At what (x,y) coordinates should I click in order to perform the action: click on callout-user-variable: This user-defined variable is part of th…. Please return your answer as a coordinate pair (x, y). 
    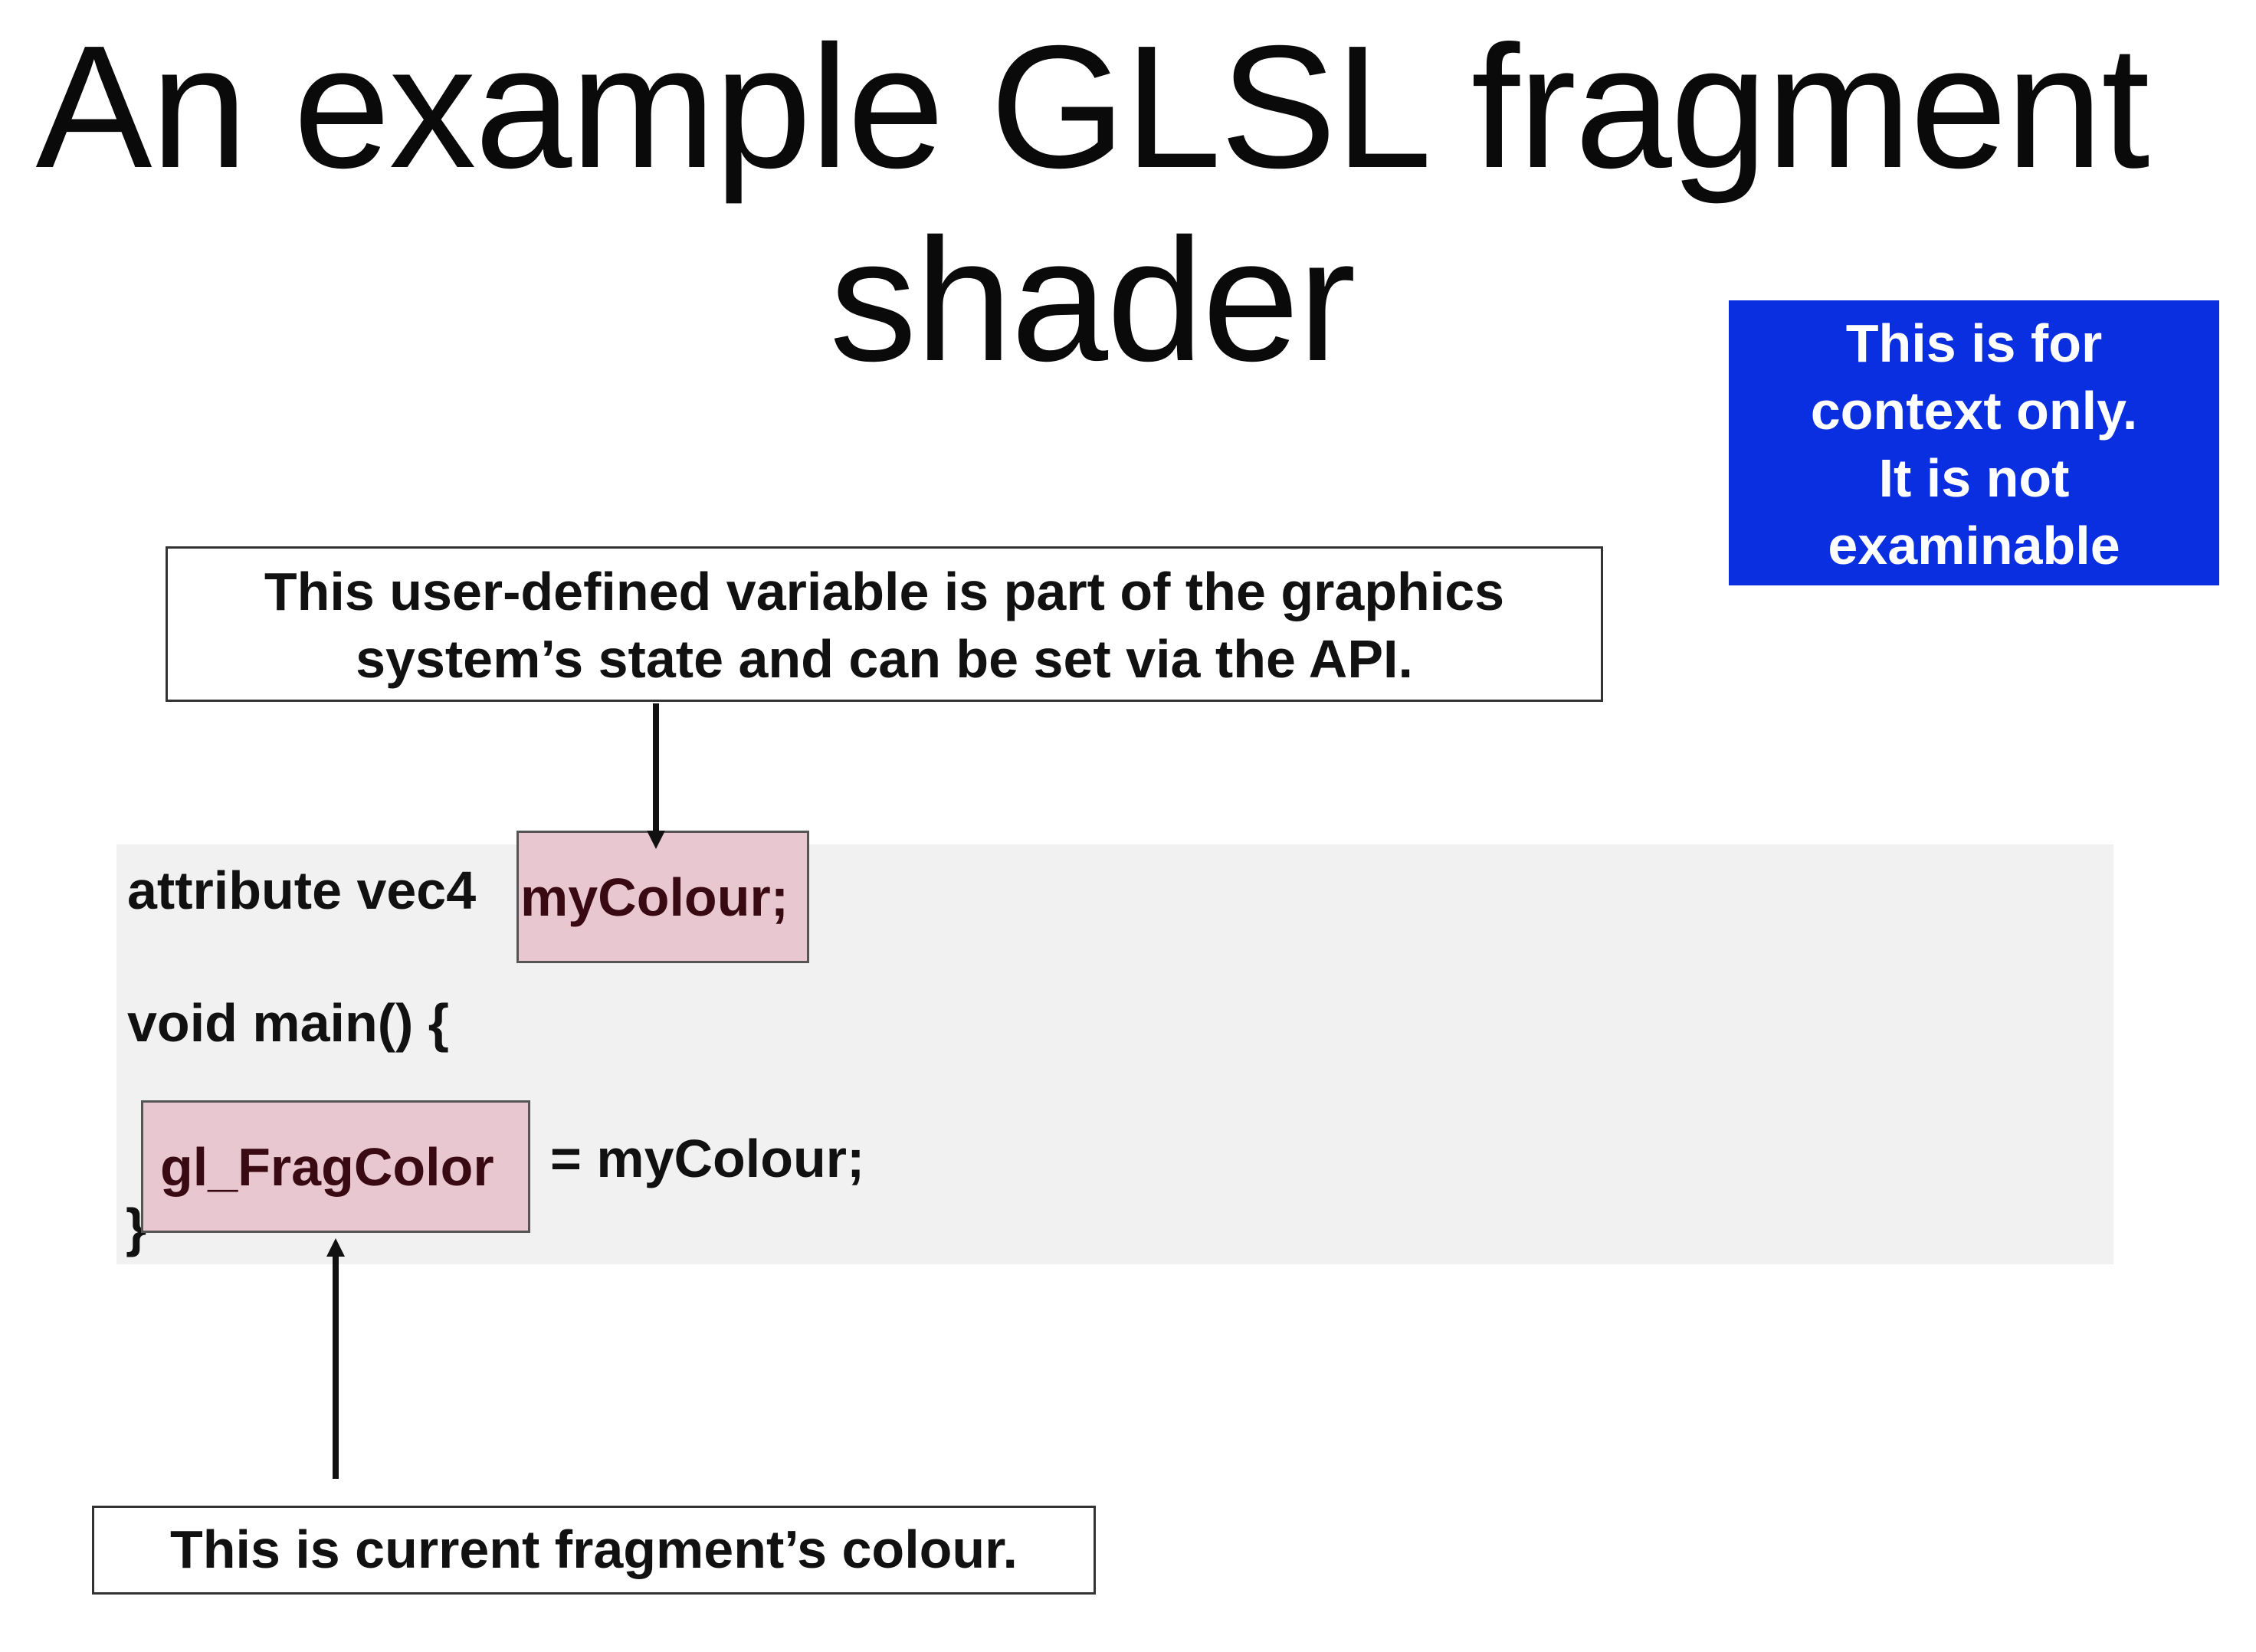
    Looking at the image, I should click on (885, 624).